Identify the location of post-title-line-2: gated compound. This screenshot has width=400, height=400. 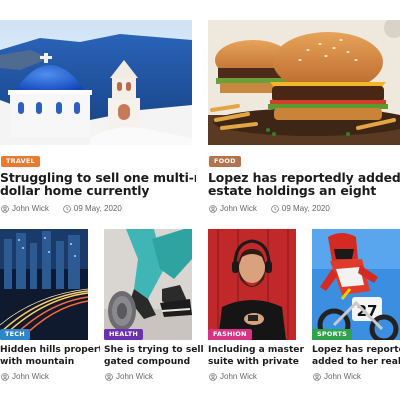
(154, 362).